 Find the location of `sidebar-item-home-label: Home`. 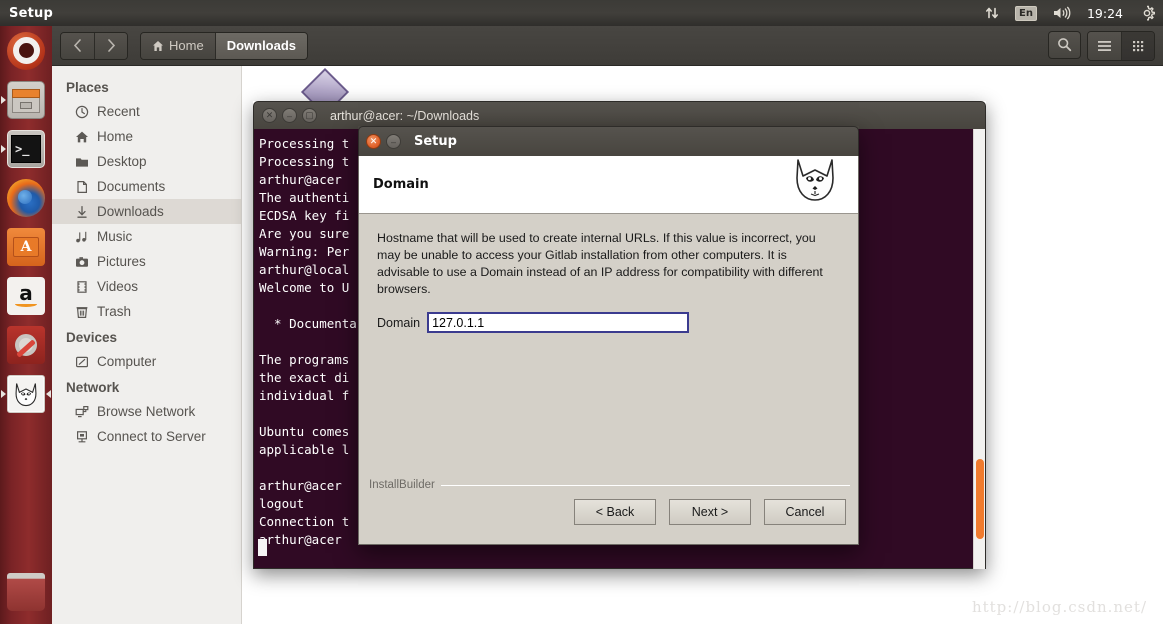

sidebar-item-home-label: Home is located at coordinates (115, 136).